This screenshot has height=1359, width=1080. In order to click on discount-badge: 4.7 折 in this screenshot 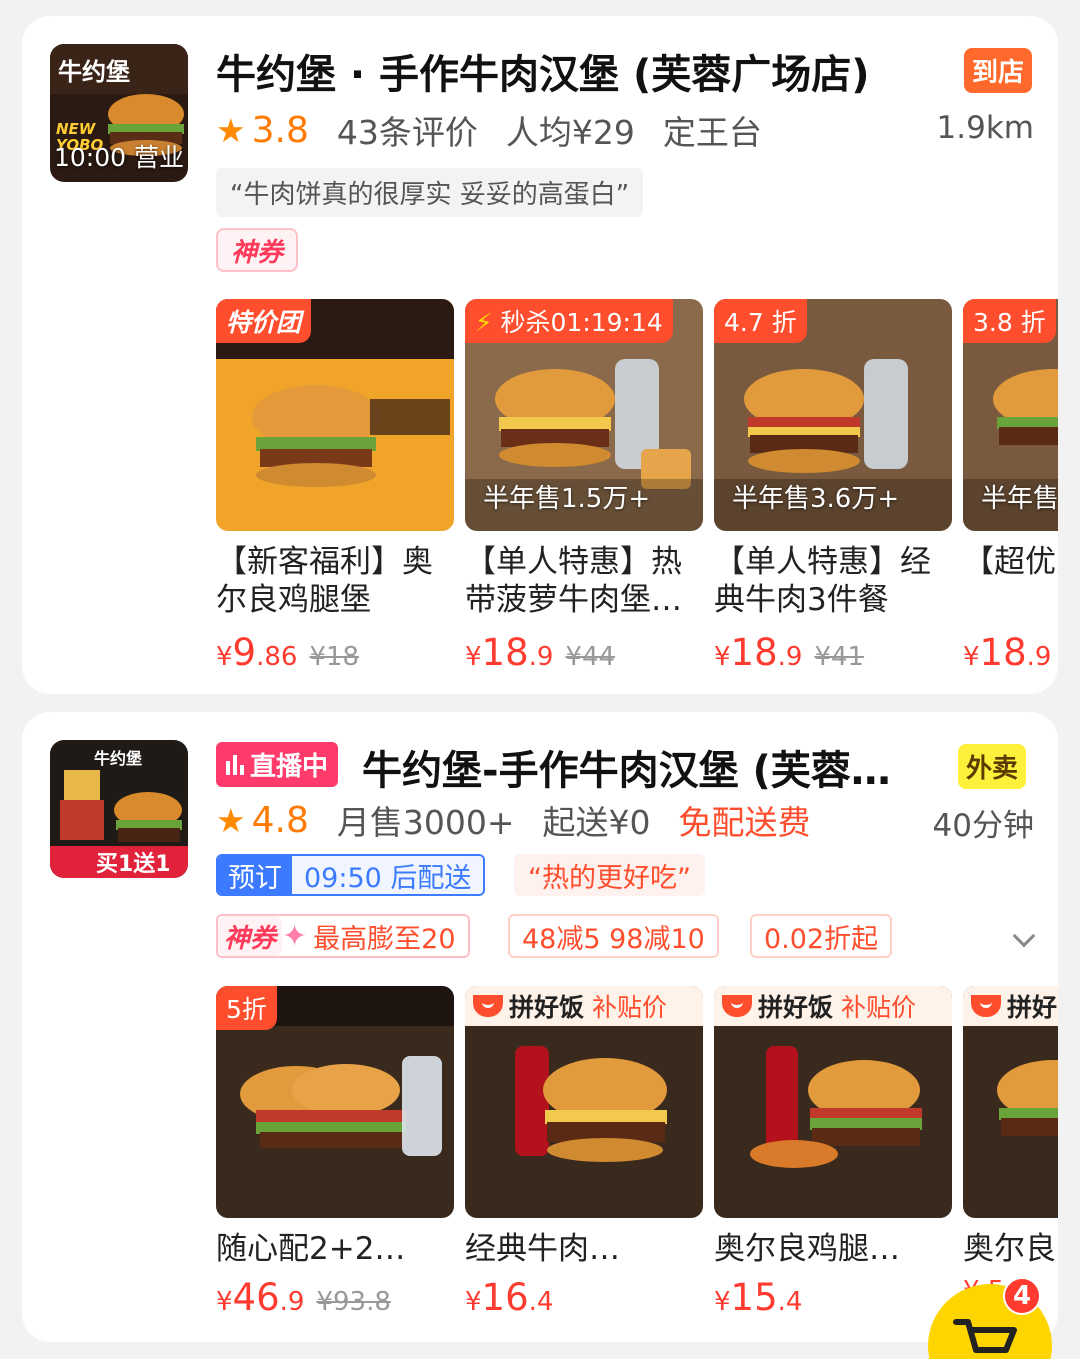, I will do `click(760, 321)`.